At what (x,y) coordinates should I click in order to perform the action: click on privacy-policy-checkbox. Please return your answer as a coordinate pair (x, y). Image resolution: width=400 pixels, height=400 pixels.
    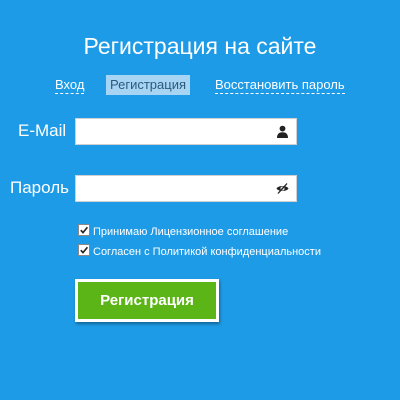
    Looking at the image, I should click on (84, 250).